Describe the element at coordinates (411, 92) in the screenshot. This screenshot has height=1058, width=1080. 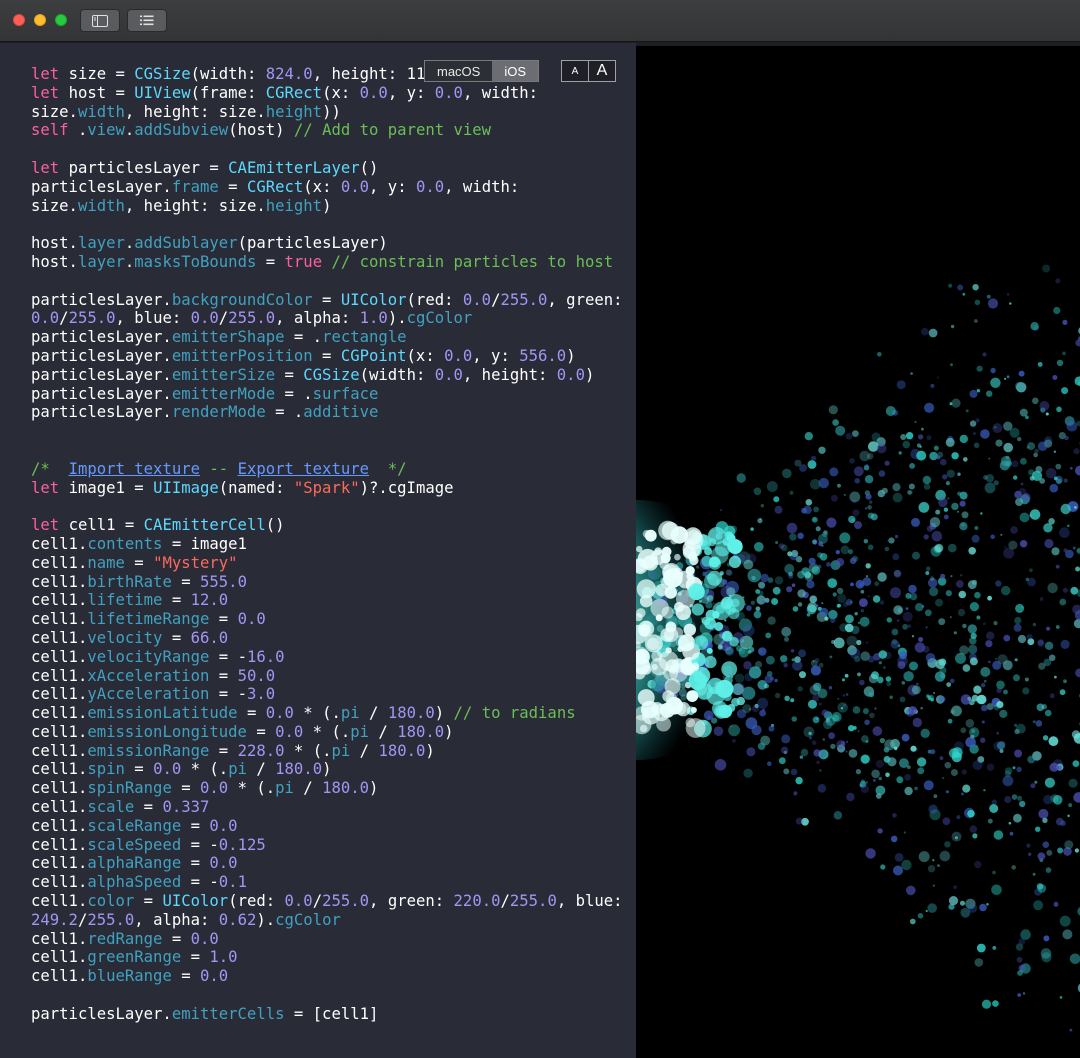
I see `code-token: , y:` at that location.